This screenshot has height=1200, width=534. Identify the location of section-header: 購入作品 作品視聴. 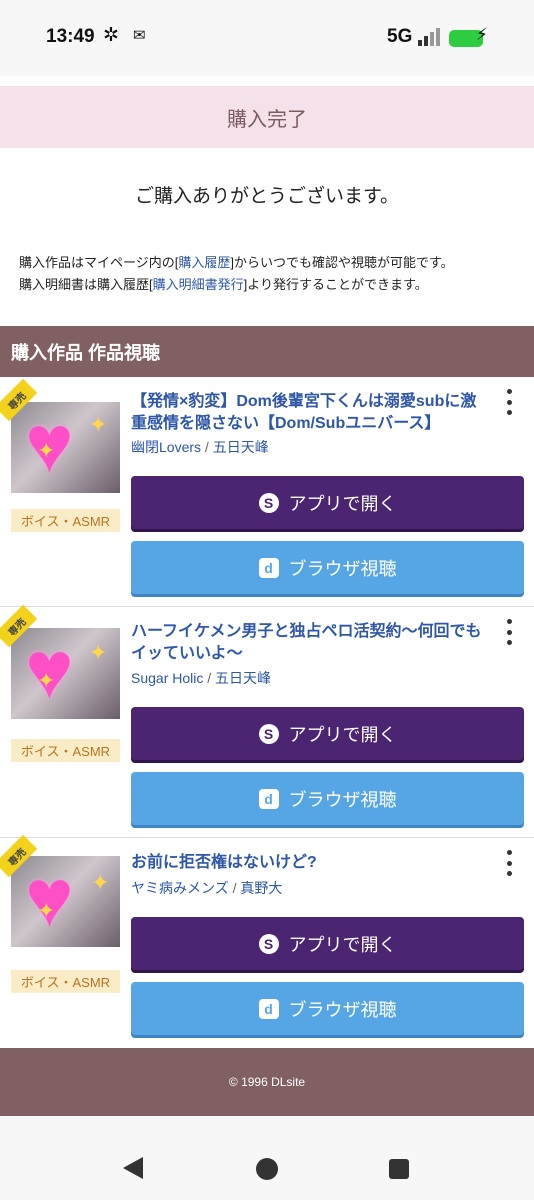
(267, 351).